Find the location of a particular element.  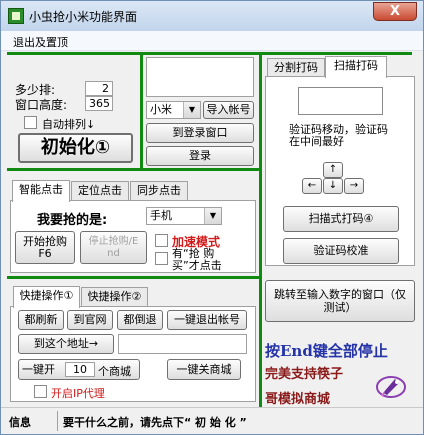

to-official-site-button: 到官网 is located at coordinates (90, 320).